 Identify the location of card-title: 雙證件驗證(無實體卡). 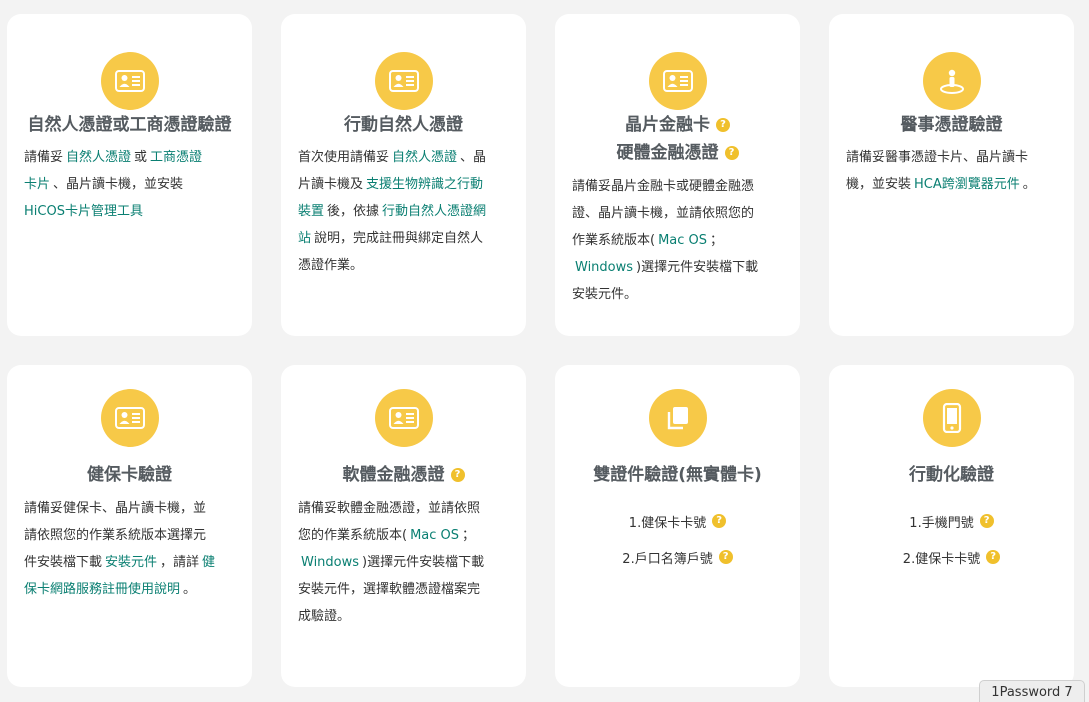
(677, 475).